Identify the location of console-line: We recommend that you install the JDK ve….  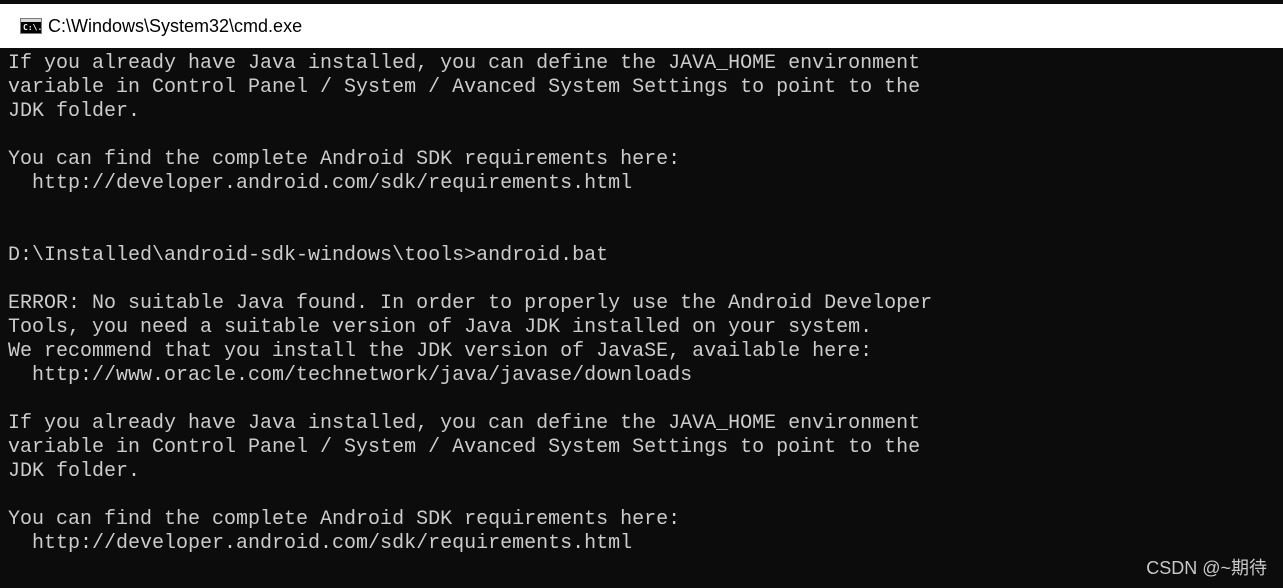
(440, 351).